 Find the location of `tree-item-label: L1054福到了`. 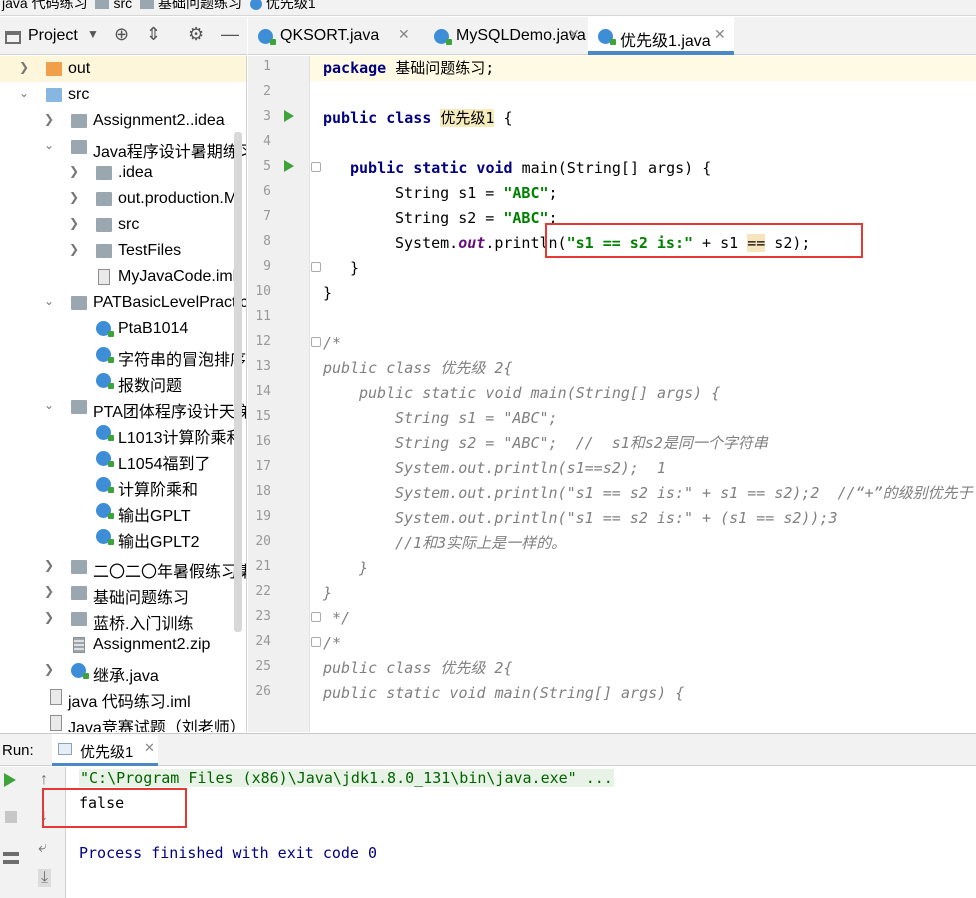

tree-item-label: L1054福到了 is located at coordinates (164, 464).